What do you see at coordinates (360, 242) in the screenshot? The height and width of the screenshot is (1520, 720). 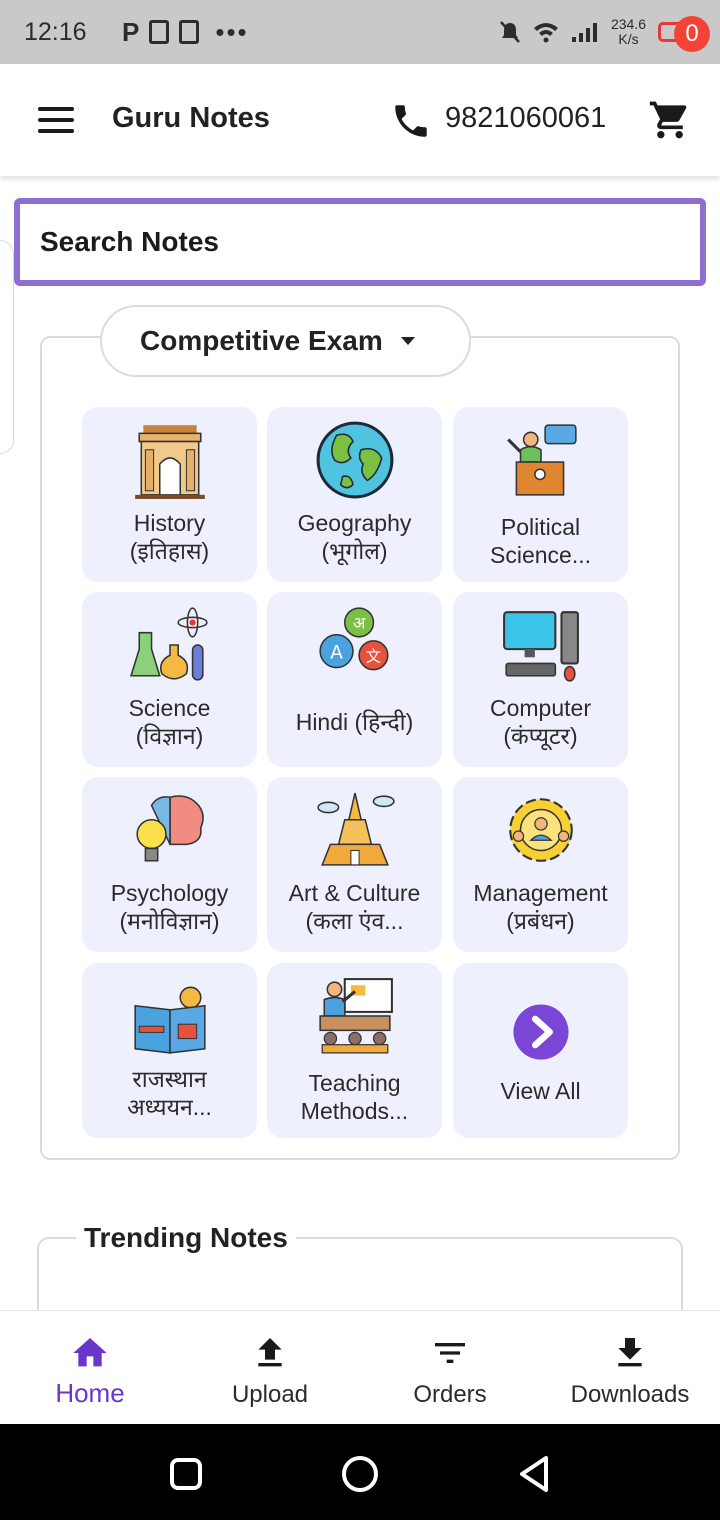 I see `search-input: Search Notes` at bounding box center [360, 242].